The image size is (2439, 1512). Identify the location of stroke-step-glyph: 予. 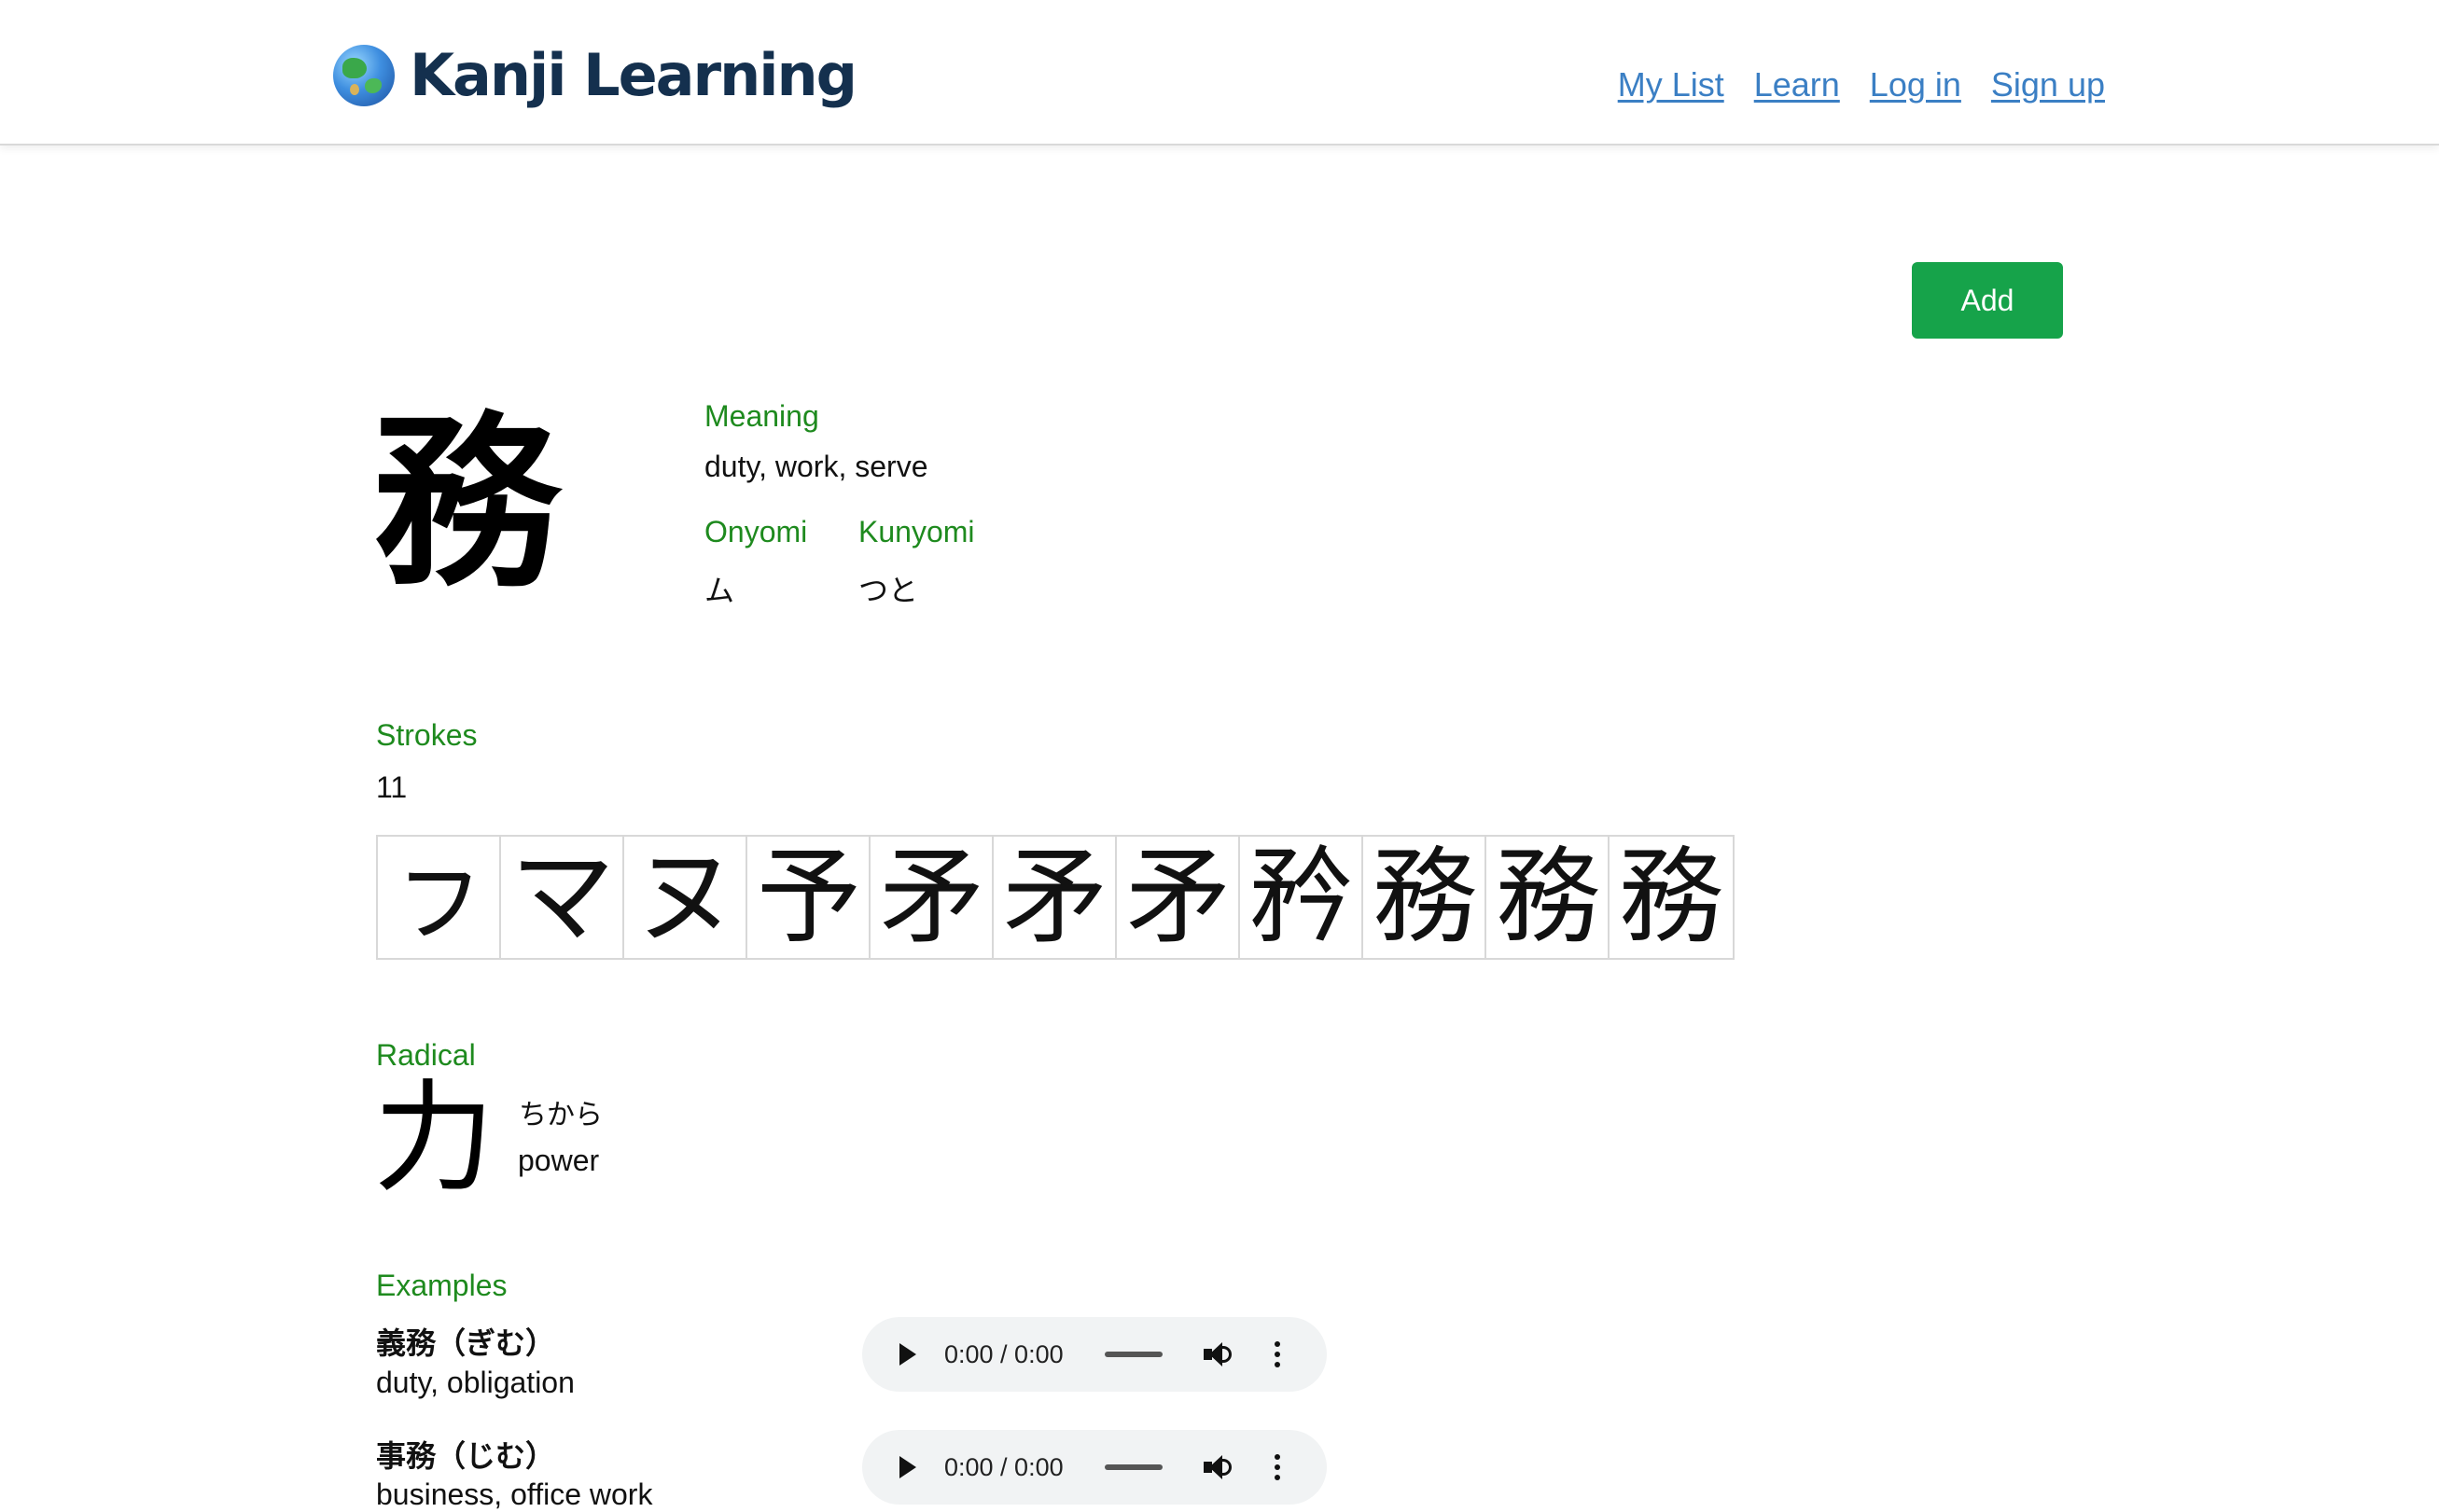
(809, 897).